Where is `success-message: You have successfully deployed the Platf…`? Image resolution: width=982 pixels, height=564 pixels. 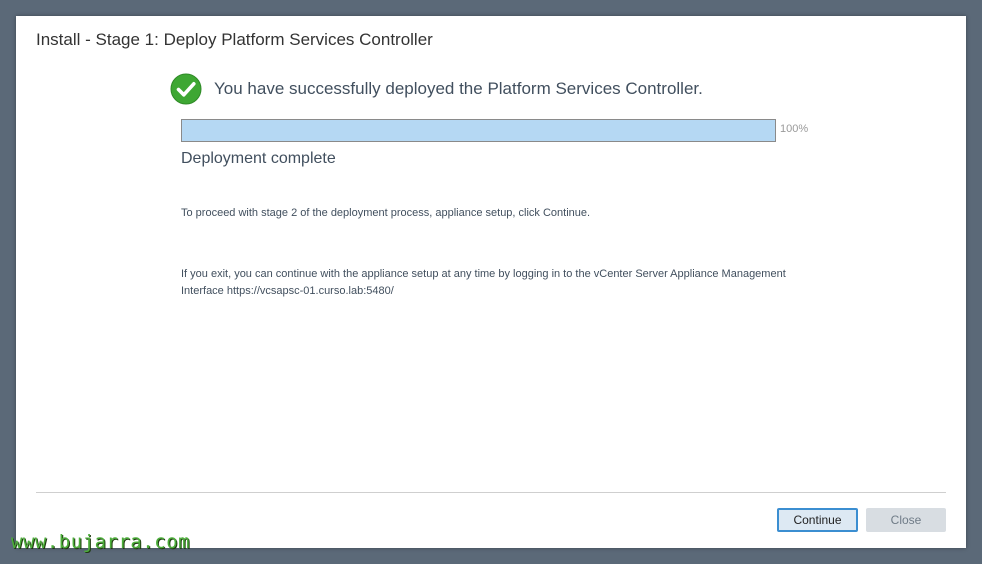
success-message: You have successfully deployed the Platf… is located at coordinates (458, 88).